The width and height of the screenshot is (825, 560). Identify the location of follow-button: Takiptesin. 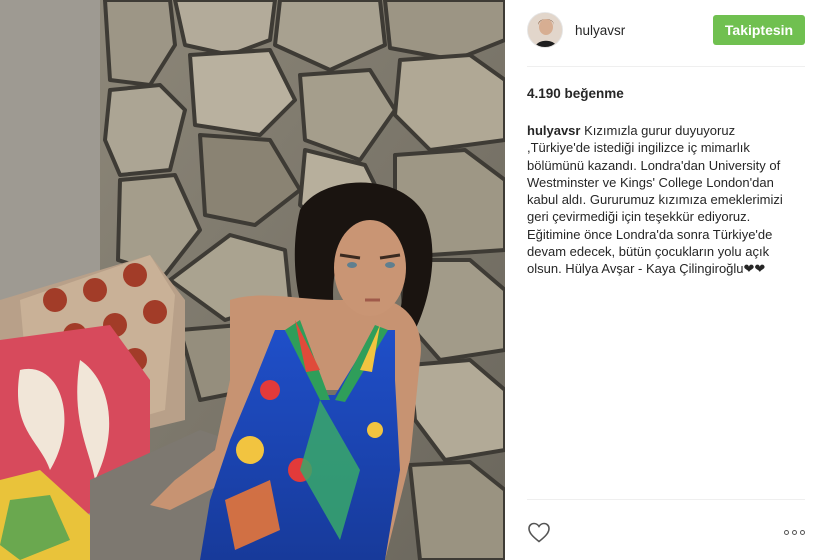
(759, 30).